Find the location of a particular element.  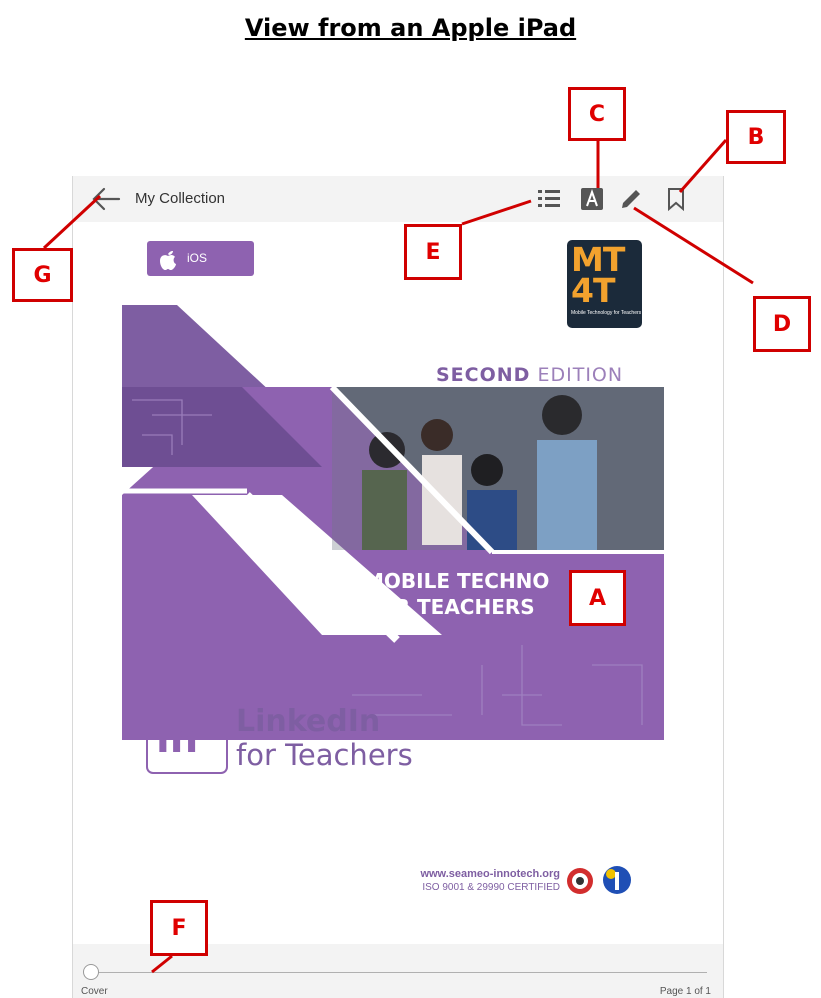

callout-d: D is located at coordinates (782, 324).